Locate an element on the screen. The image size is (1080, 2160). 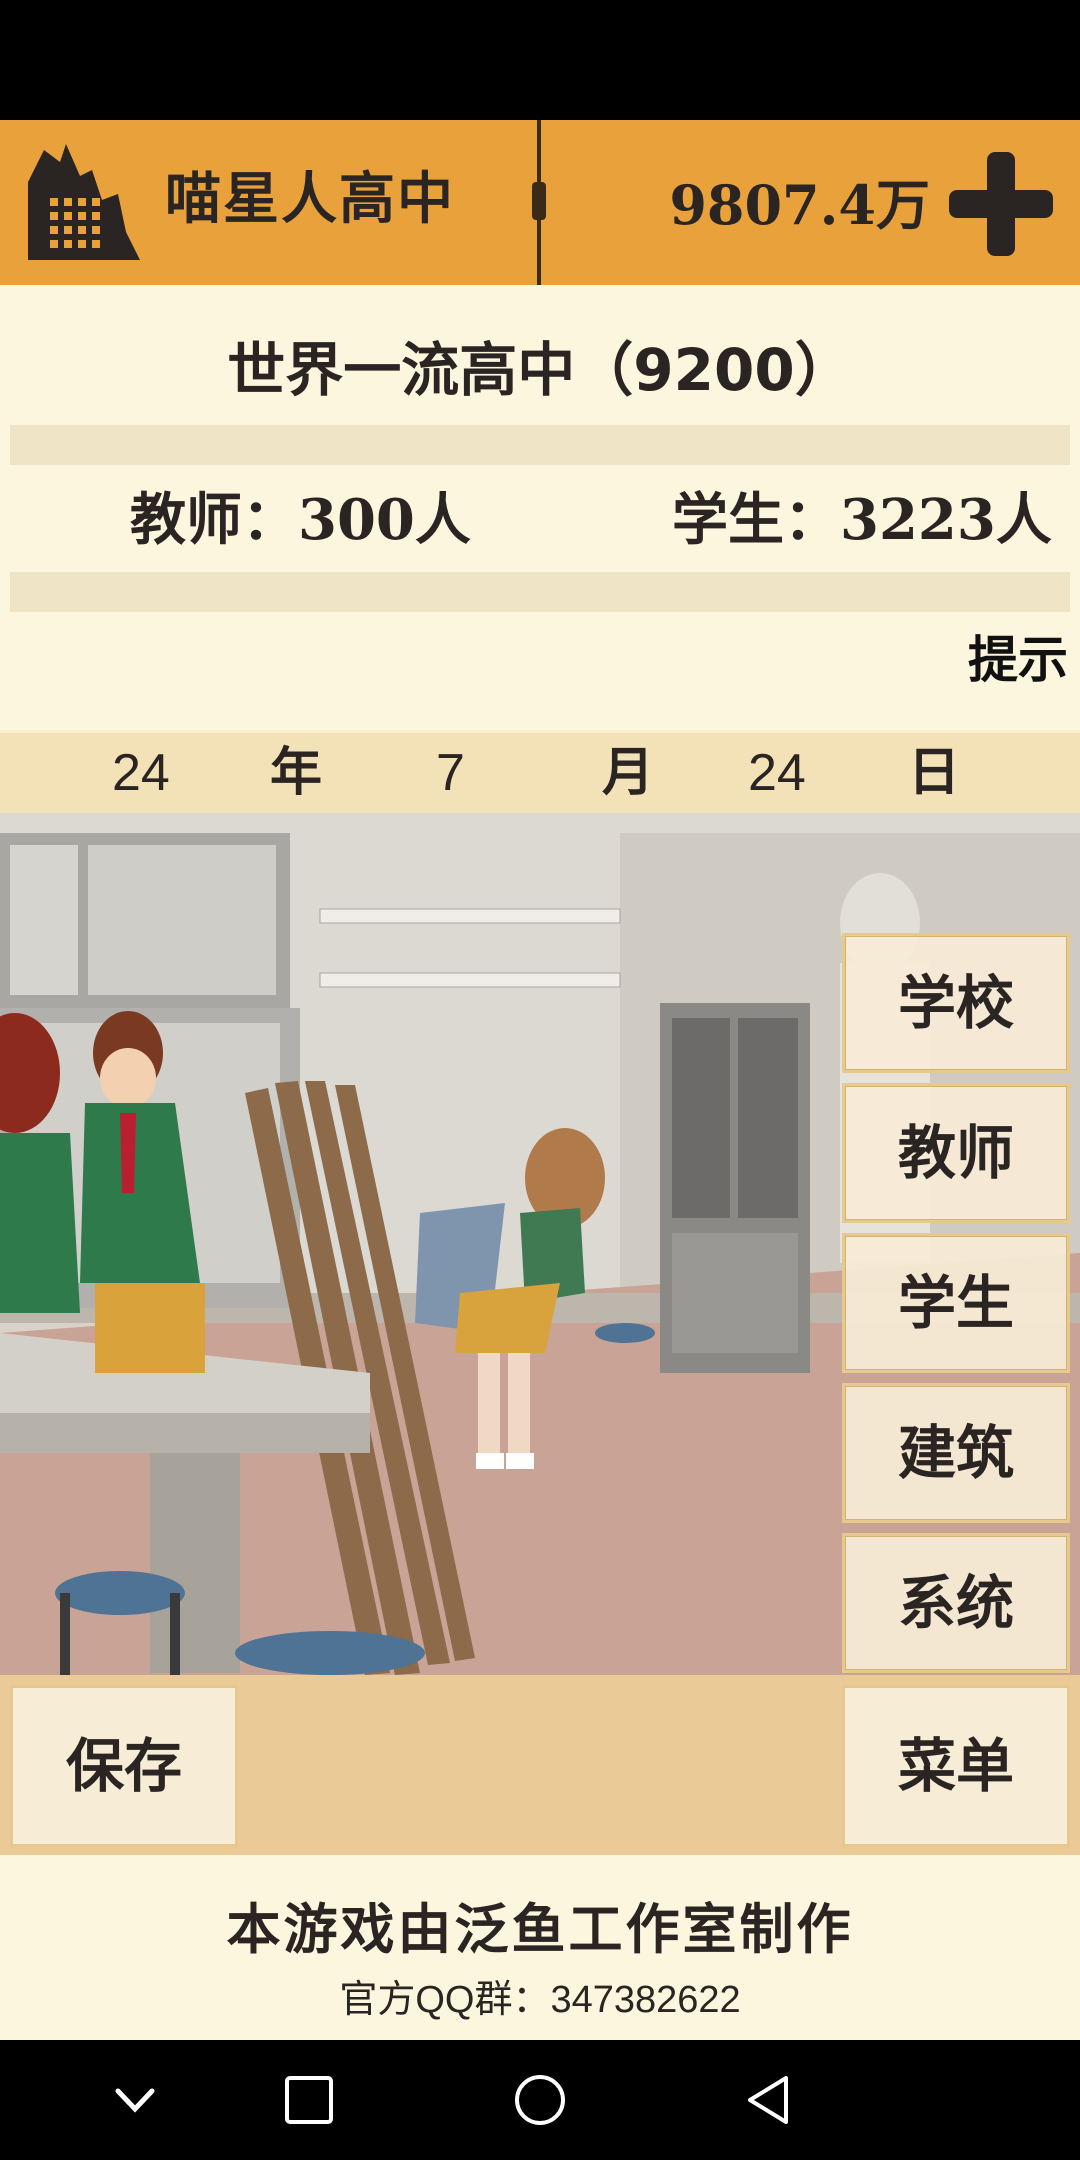
chevron-down-icon is located at coordinates (135, 2100).